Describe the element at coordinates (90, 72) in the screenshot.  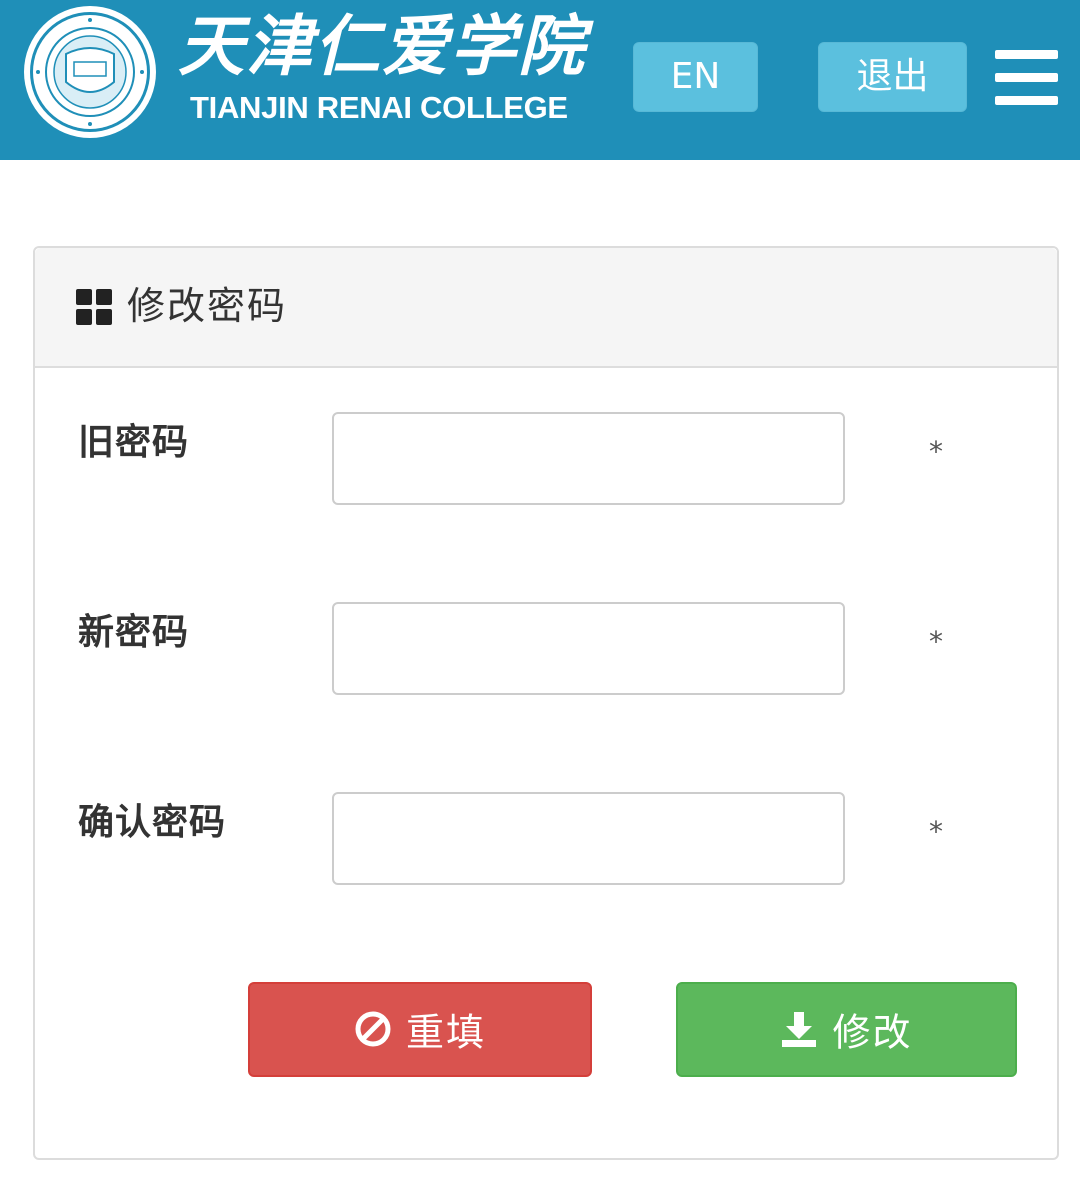
I see `college-seal-logo` at that location.